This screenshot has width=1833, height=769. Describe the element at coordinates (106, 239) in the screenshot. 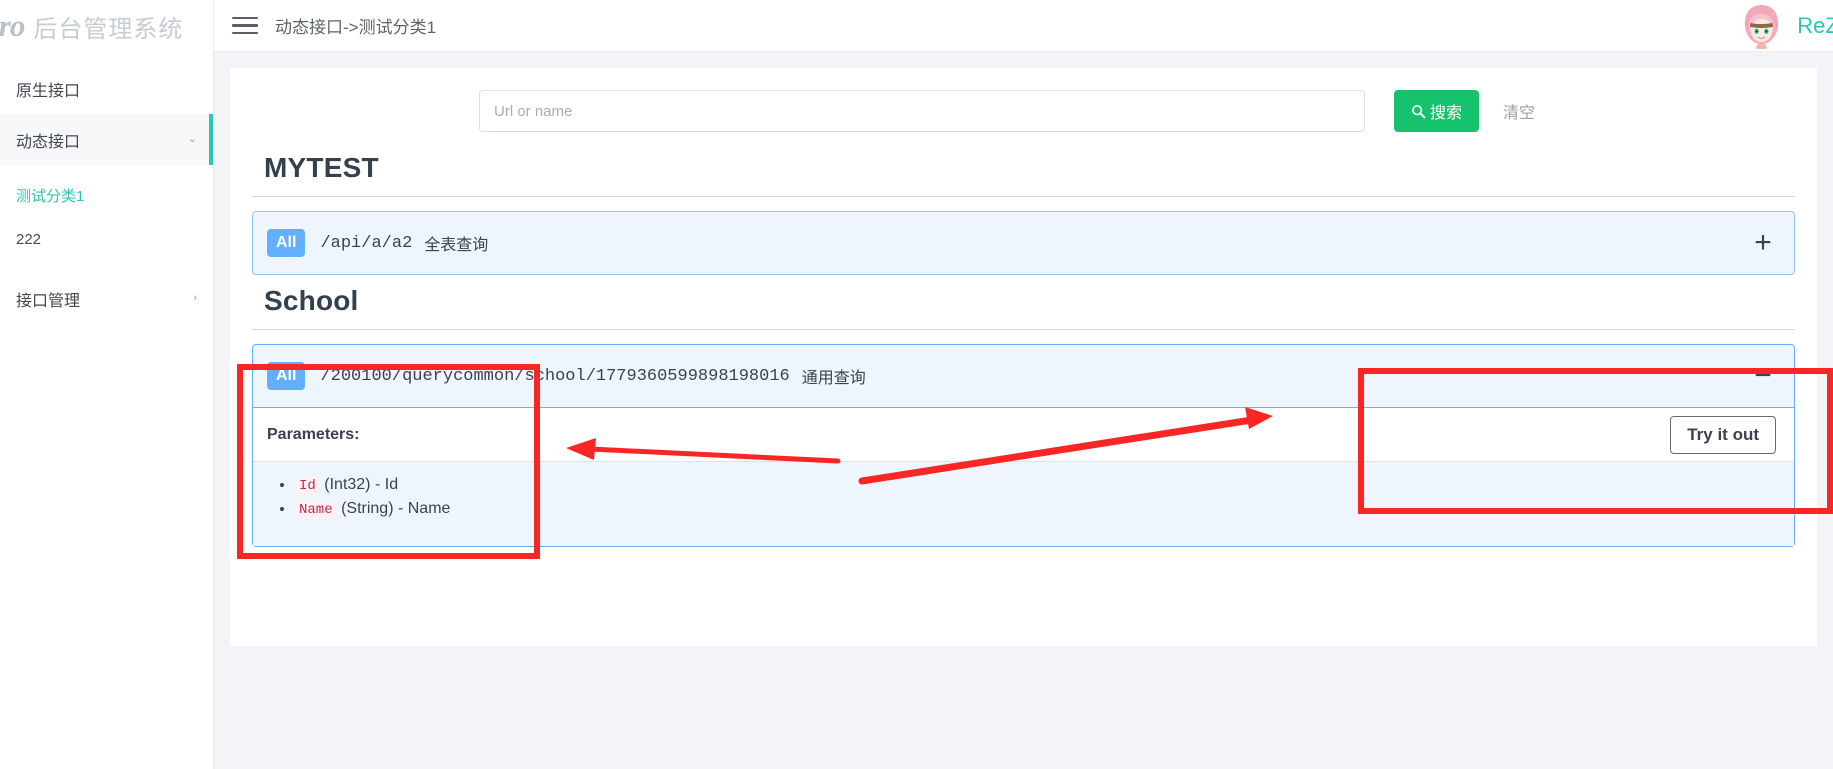

I see `sidebar-item-222: 222` at that location.